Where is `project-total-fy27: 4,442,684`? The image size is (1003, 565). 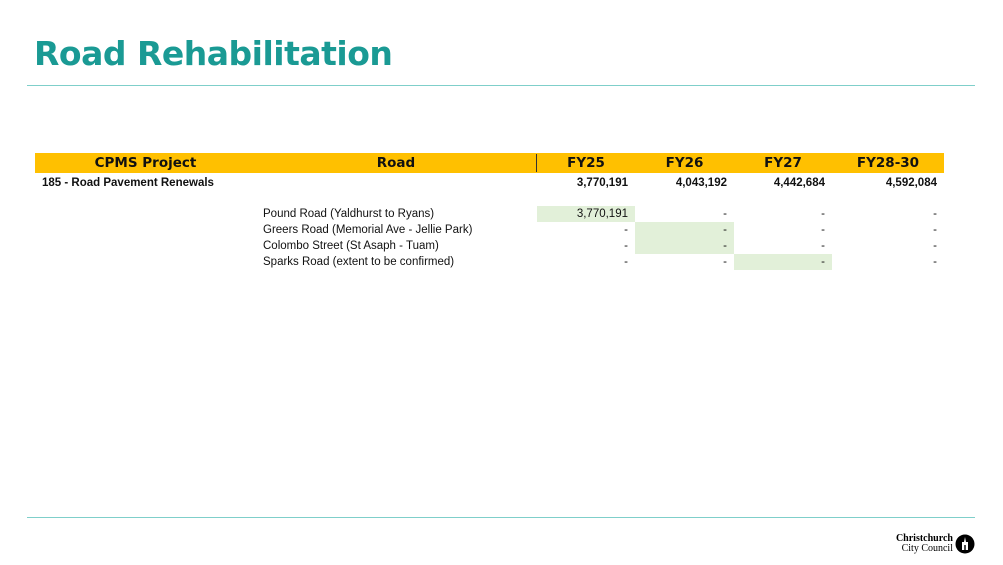 project-total-fy27: 4,442,684 is located at coordinates (799, 183).